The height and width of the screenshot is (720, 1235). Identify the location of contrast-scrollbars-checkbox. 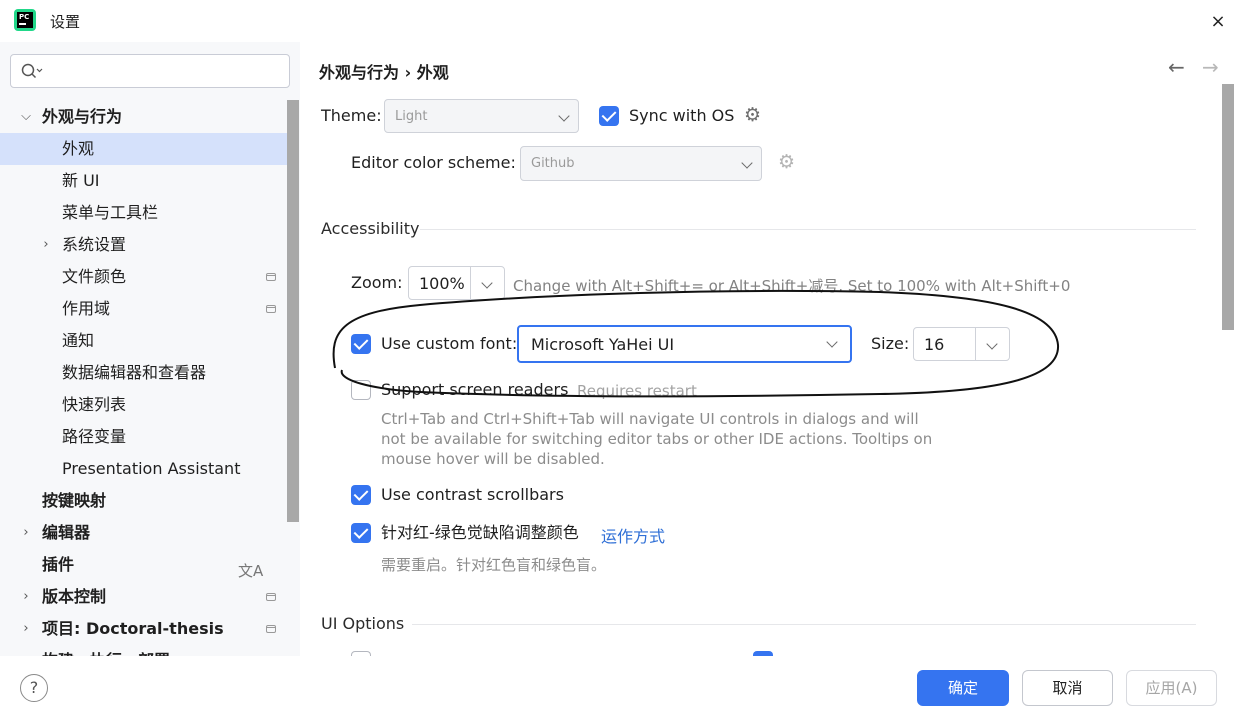
(361, 495).